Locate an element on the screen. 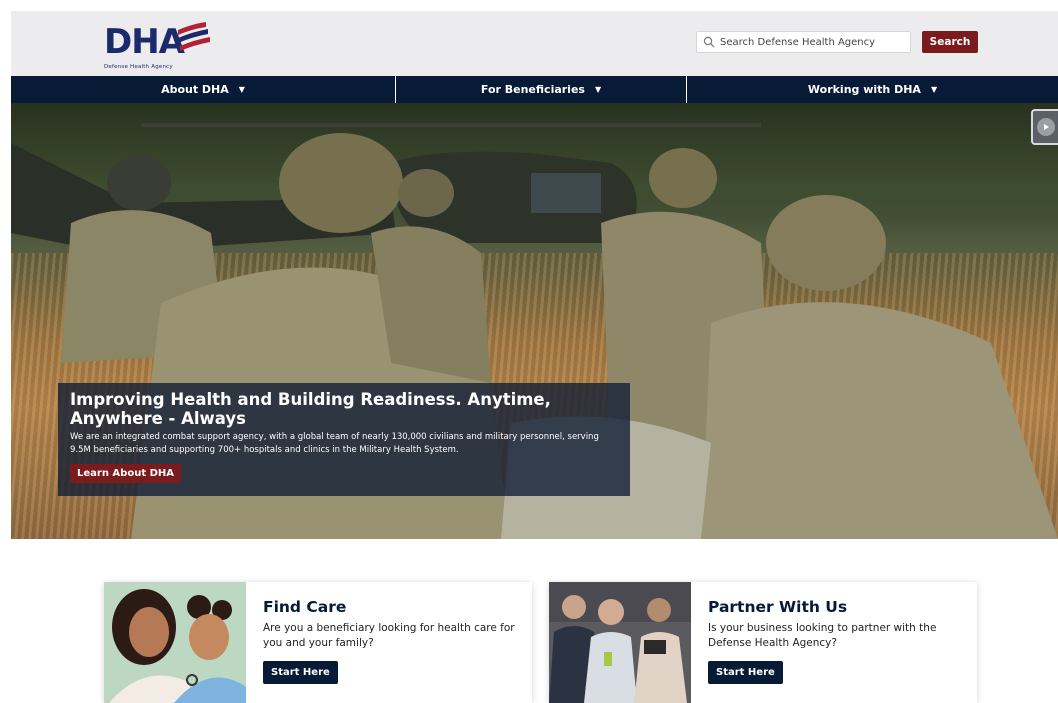 The height and width of the screenshot is (703, 1058). find-care-start-here-button: Start Here is located at coordinates (300, 672).